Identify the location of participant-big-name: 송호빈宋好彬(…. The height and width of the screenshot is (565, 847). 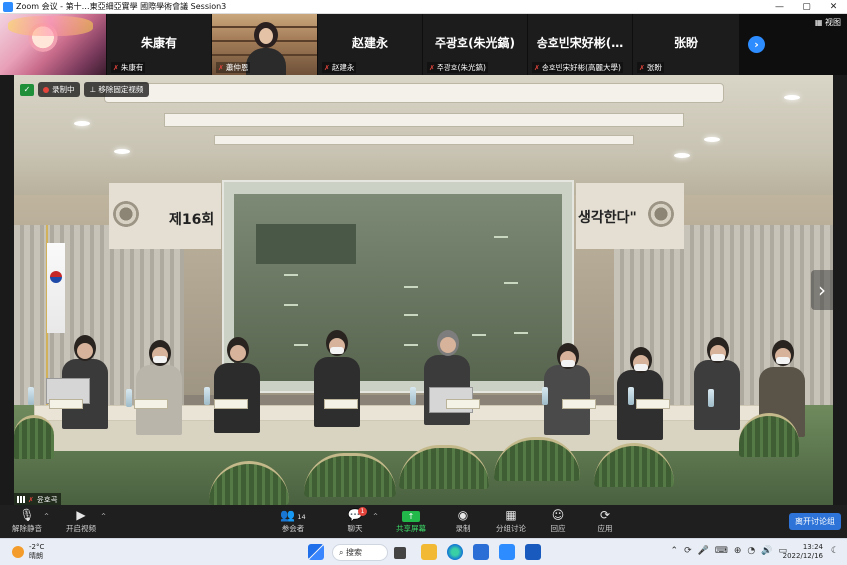
(580, 43).